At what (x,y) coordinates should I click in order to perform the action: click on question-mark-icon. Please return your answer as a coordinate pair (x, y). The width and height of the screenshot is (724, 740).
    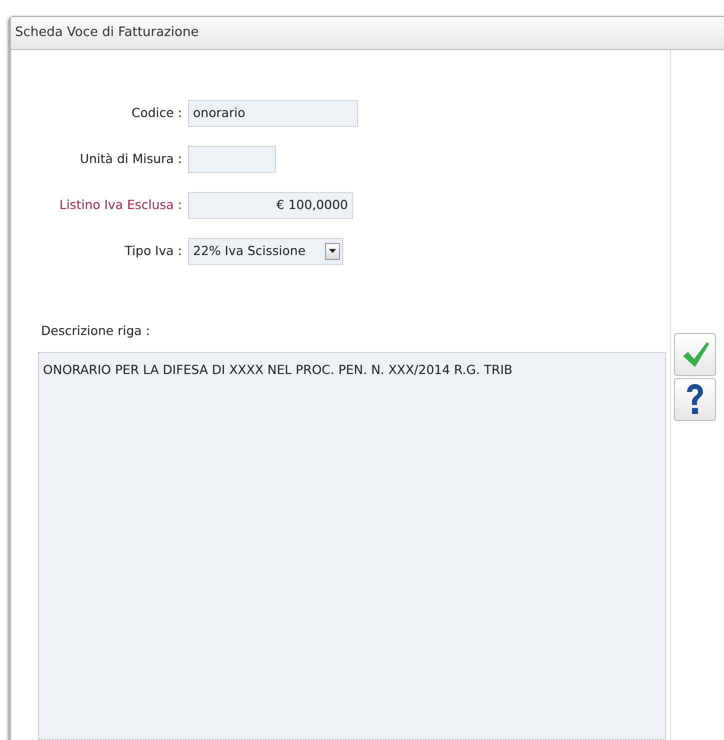
    Looking at the image, I should click on (695, 399).